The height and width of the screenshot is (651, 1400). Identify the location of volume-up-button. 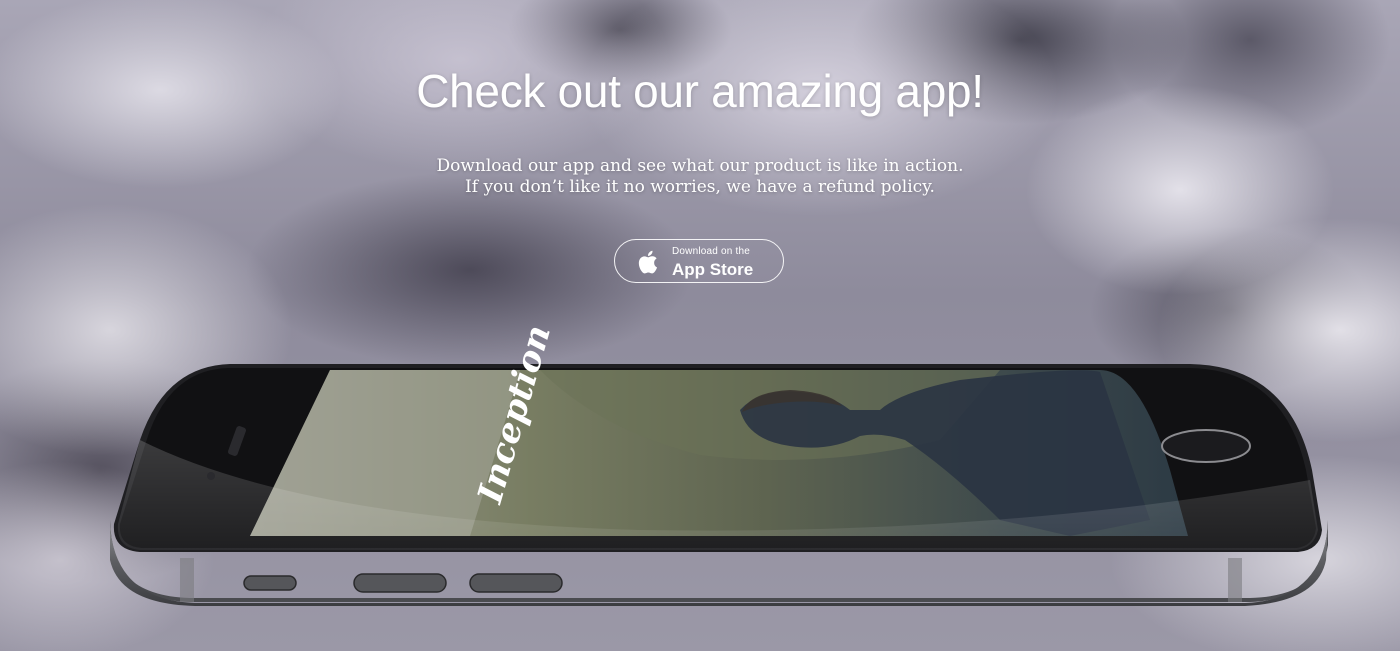
(400, 583).